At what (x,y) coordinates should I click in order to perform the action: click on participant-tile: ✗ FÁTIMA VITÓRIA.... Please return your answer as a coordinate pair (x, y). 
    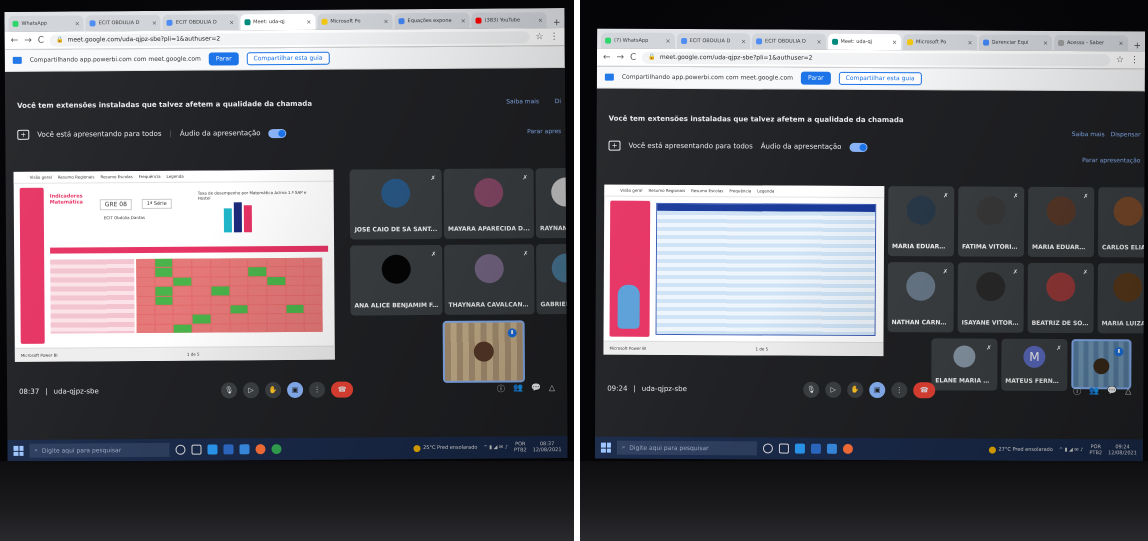
    Looking at the image, I should click on (991, 221).